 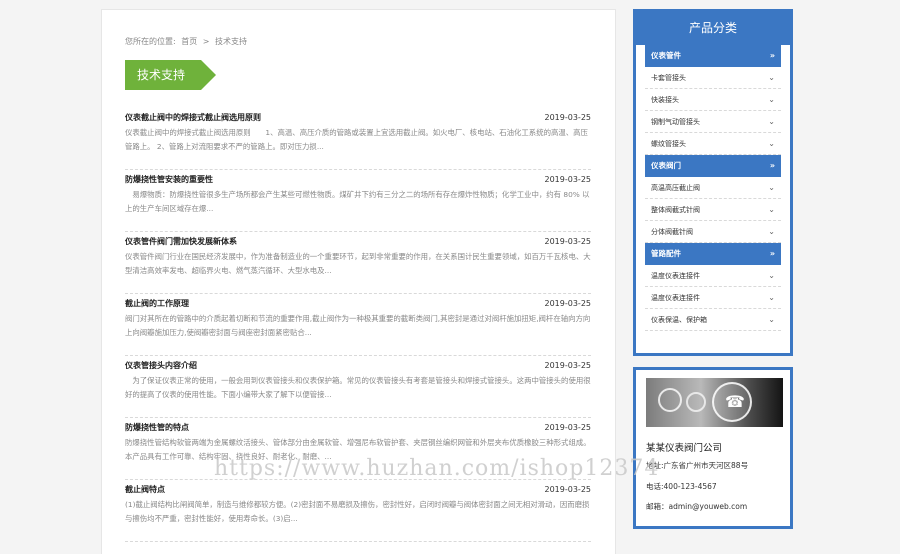 I want to click on article-title: 防爆挠性管安装的重要性, so click(x=169, y=180).